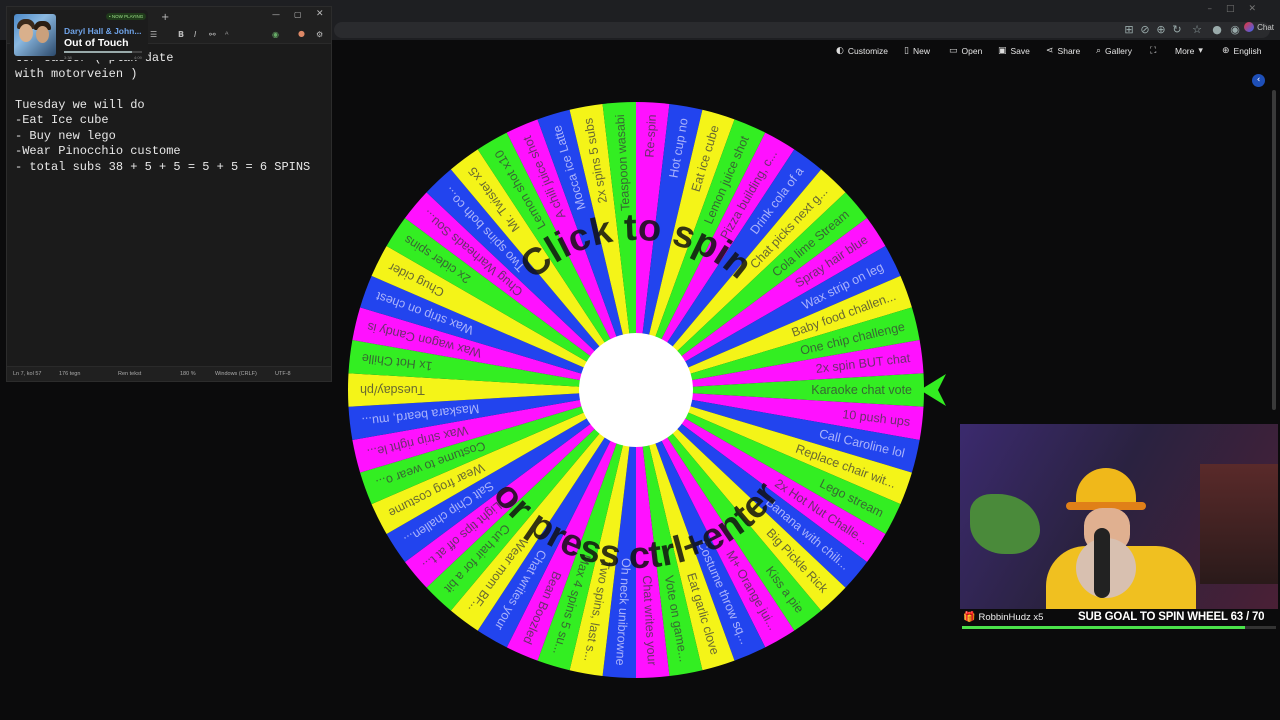  I want to click on globe-icon: ⊕, so click(1226, 51).